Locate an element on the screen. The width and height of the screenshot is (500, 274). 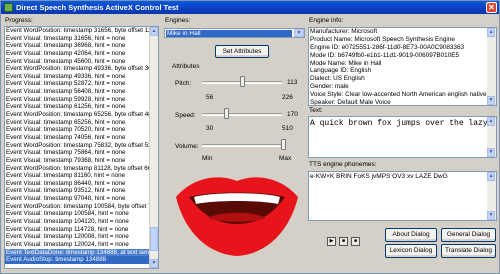
scroll-thumb is located at coordinates (154, 239).